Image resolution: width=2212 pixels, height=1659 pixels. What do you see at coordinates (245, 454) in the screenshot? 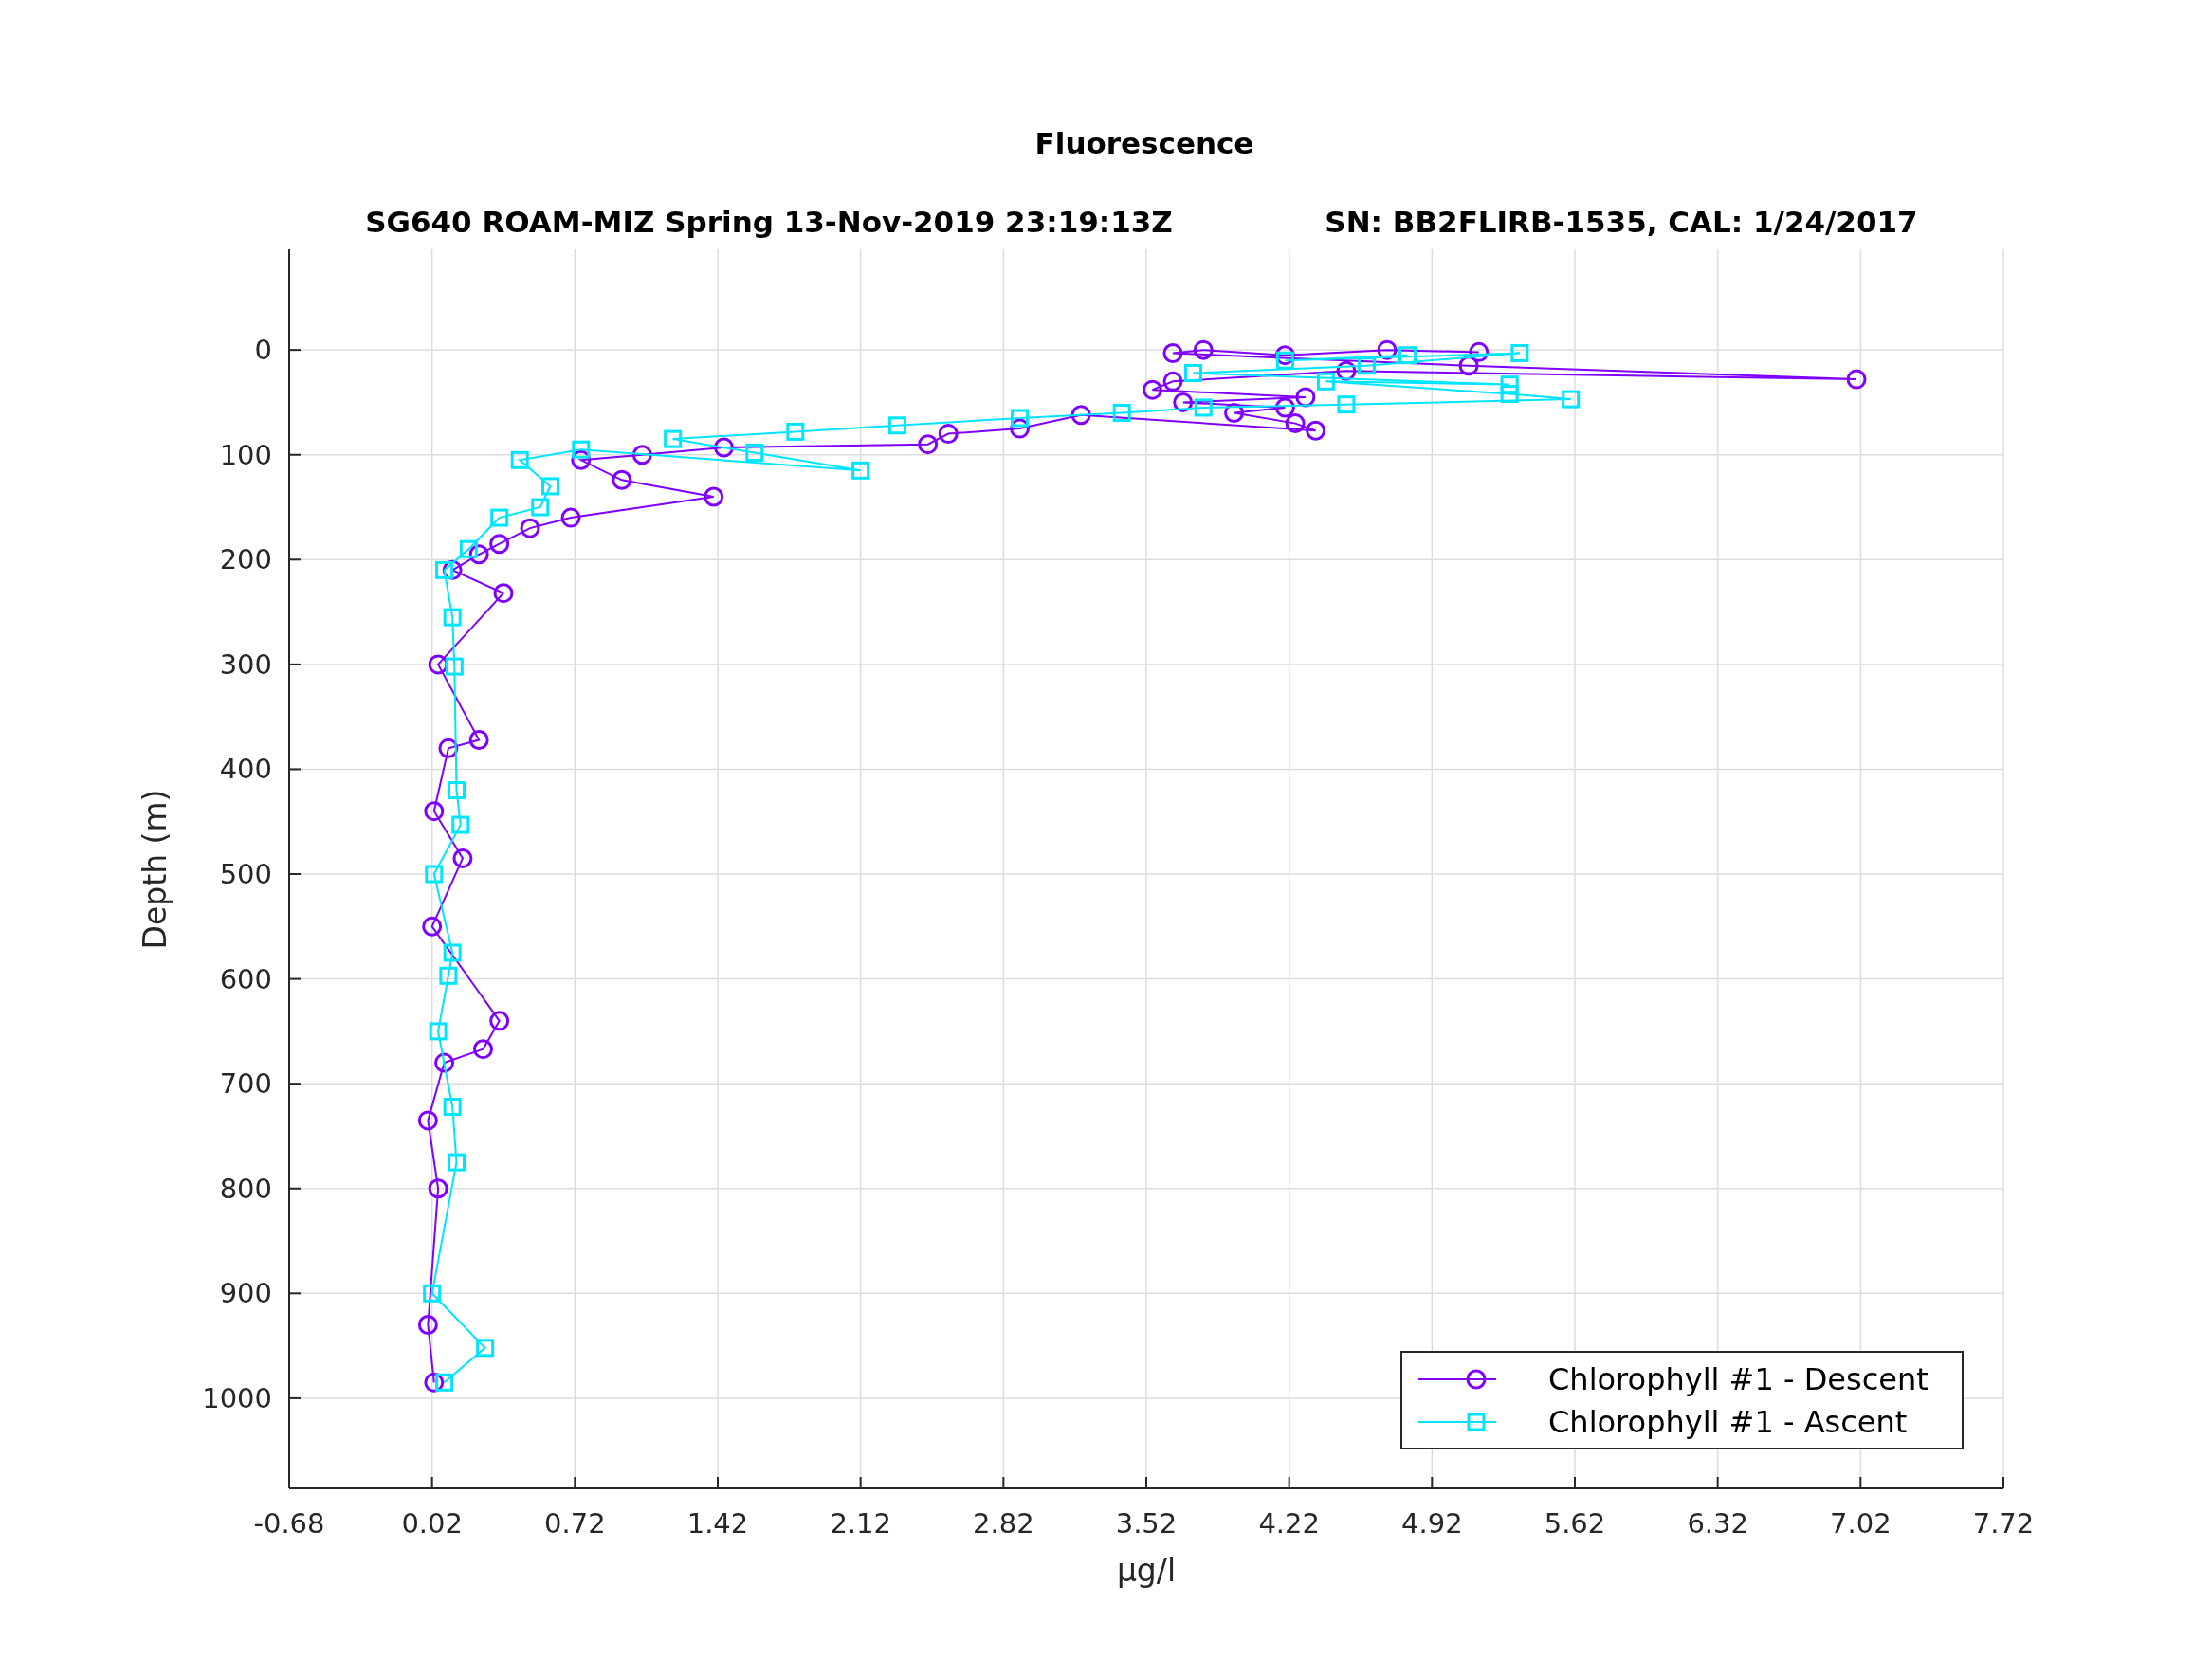
I see `y-tick-label: 100` at bounding box center [245, 454].